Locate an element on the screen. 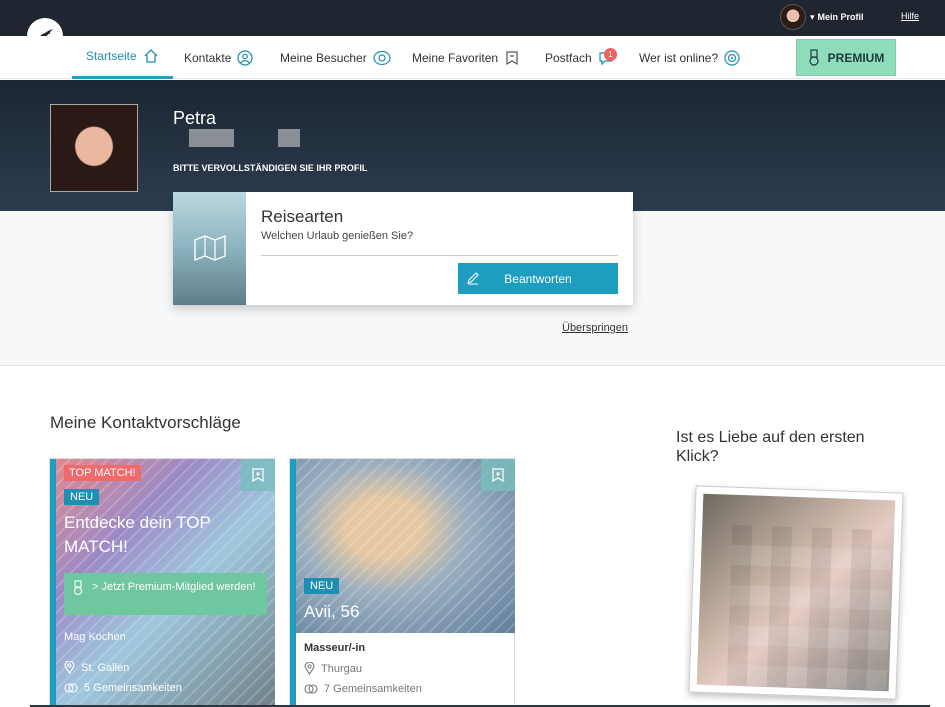 The image size is (945, 707). pencil-icon is located at coordinates (473, 278).